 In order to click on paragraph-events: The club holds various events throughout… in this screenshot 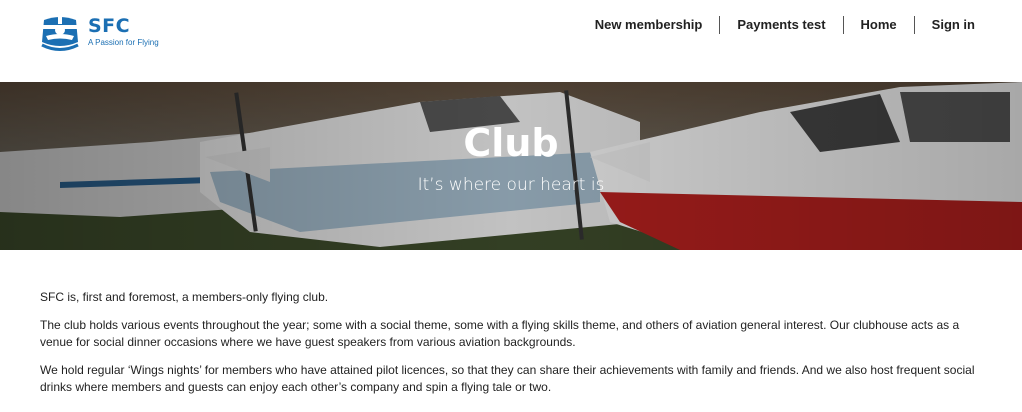, I will do `click(500, 333)`.